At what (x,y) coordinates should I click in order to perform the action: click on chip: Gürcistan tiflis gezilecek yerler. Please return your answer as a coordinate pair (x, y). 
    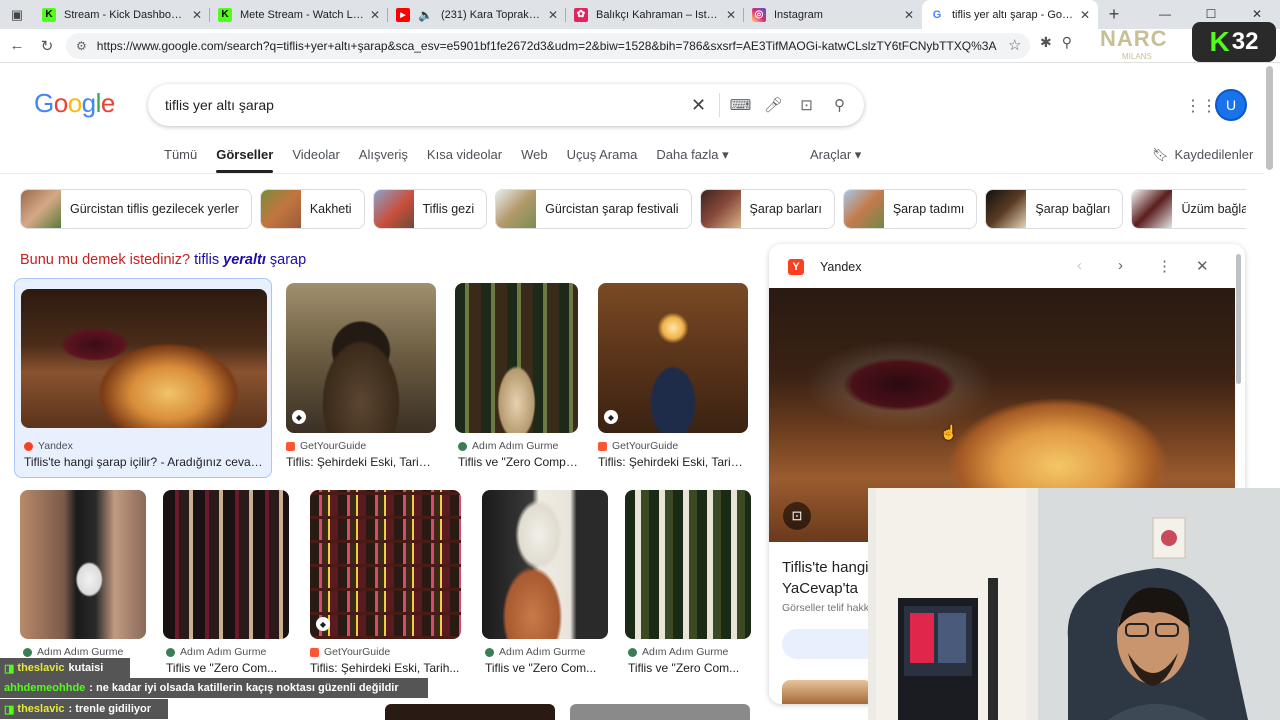
    Looking at the image, I should click on (136, 209).